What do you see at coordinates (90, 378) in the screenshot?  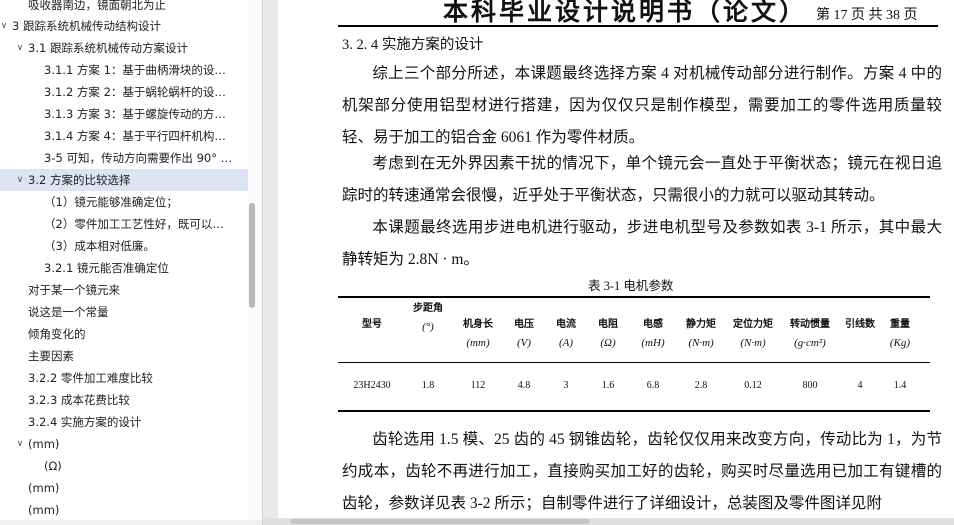 I see `outline-item-label: 3.2.2 零件加工难度比较` at bounding box center [90, 378].